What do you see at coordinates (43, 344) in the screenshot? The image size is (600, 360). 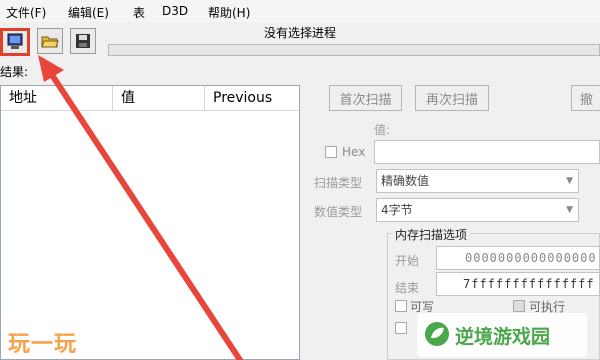 I see `watermark-left: 玩一玩` at bounding box center [43, 344].